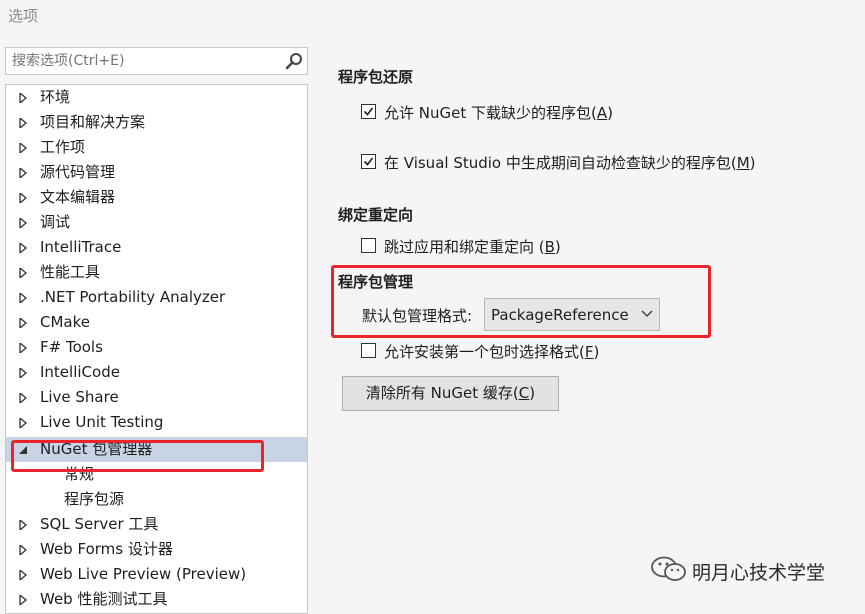 Image resolution: width=865 pixels, height=614 pixels. I want to click on tree-item: Web Live Preview (Preview), so click(156, 574).